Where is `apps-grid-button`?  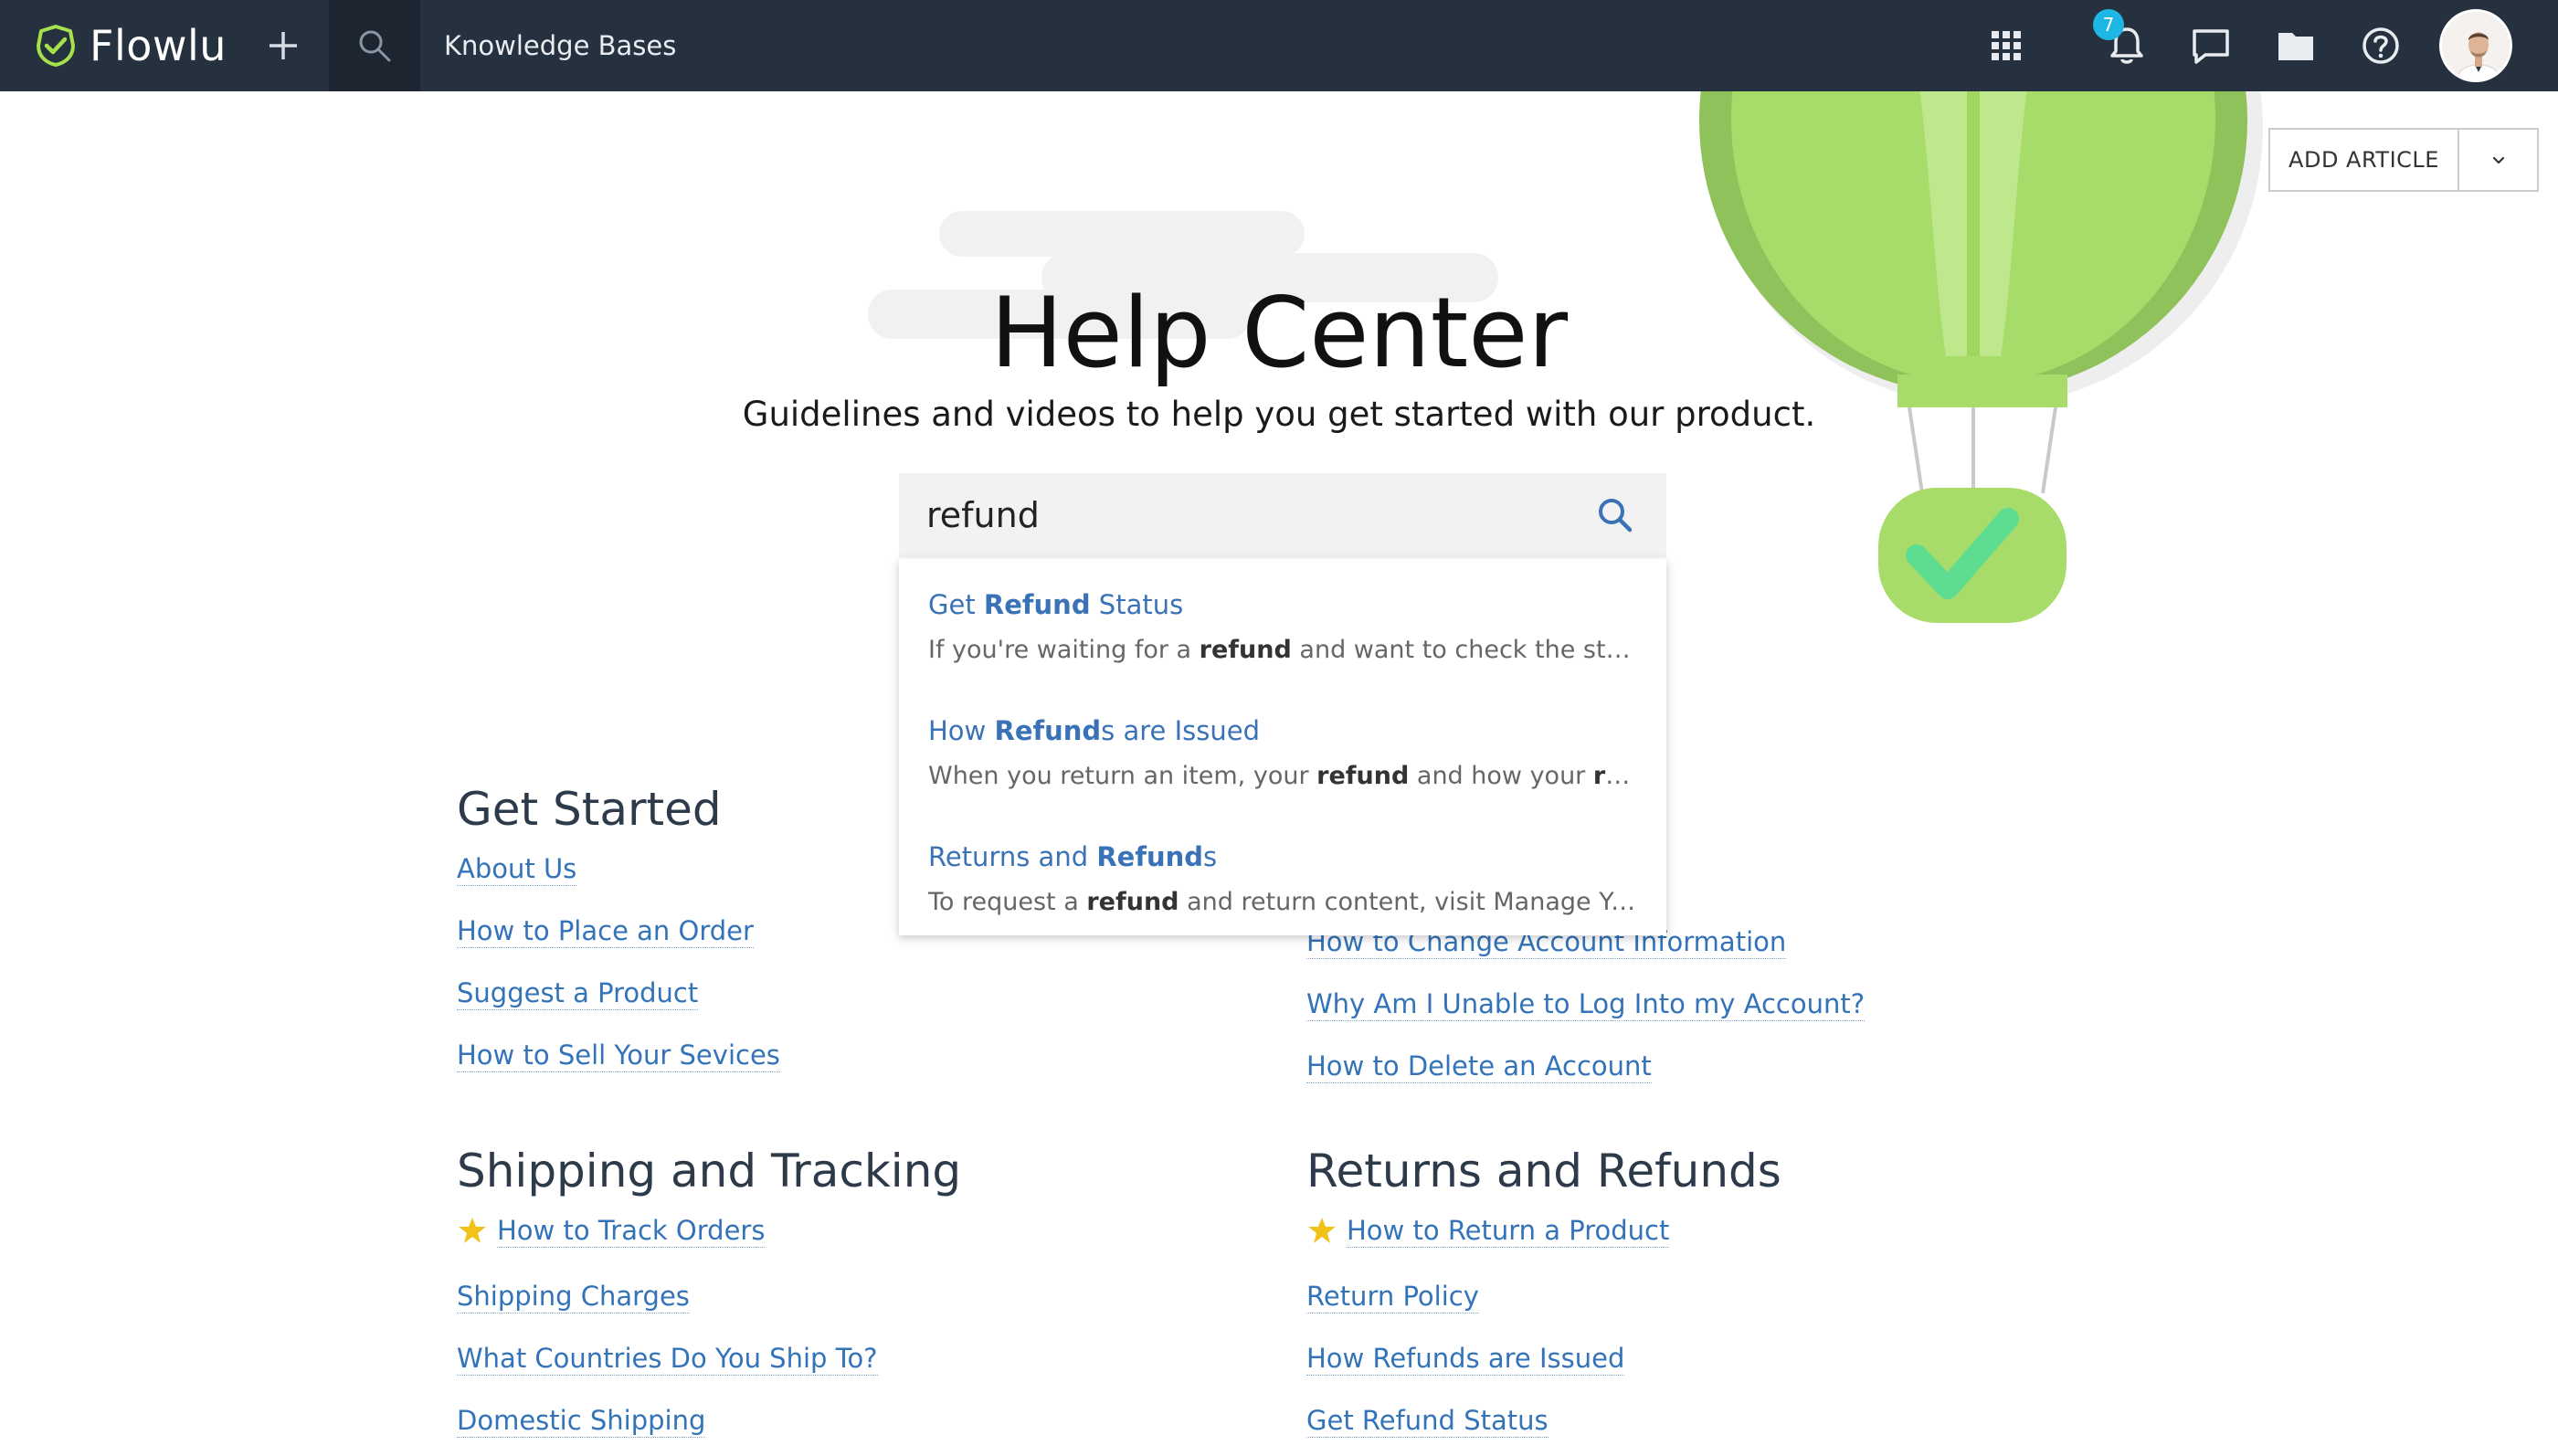 apps-grid-button is located at coordinates (2007, 46).